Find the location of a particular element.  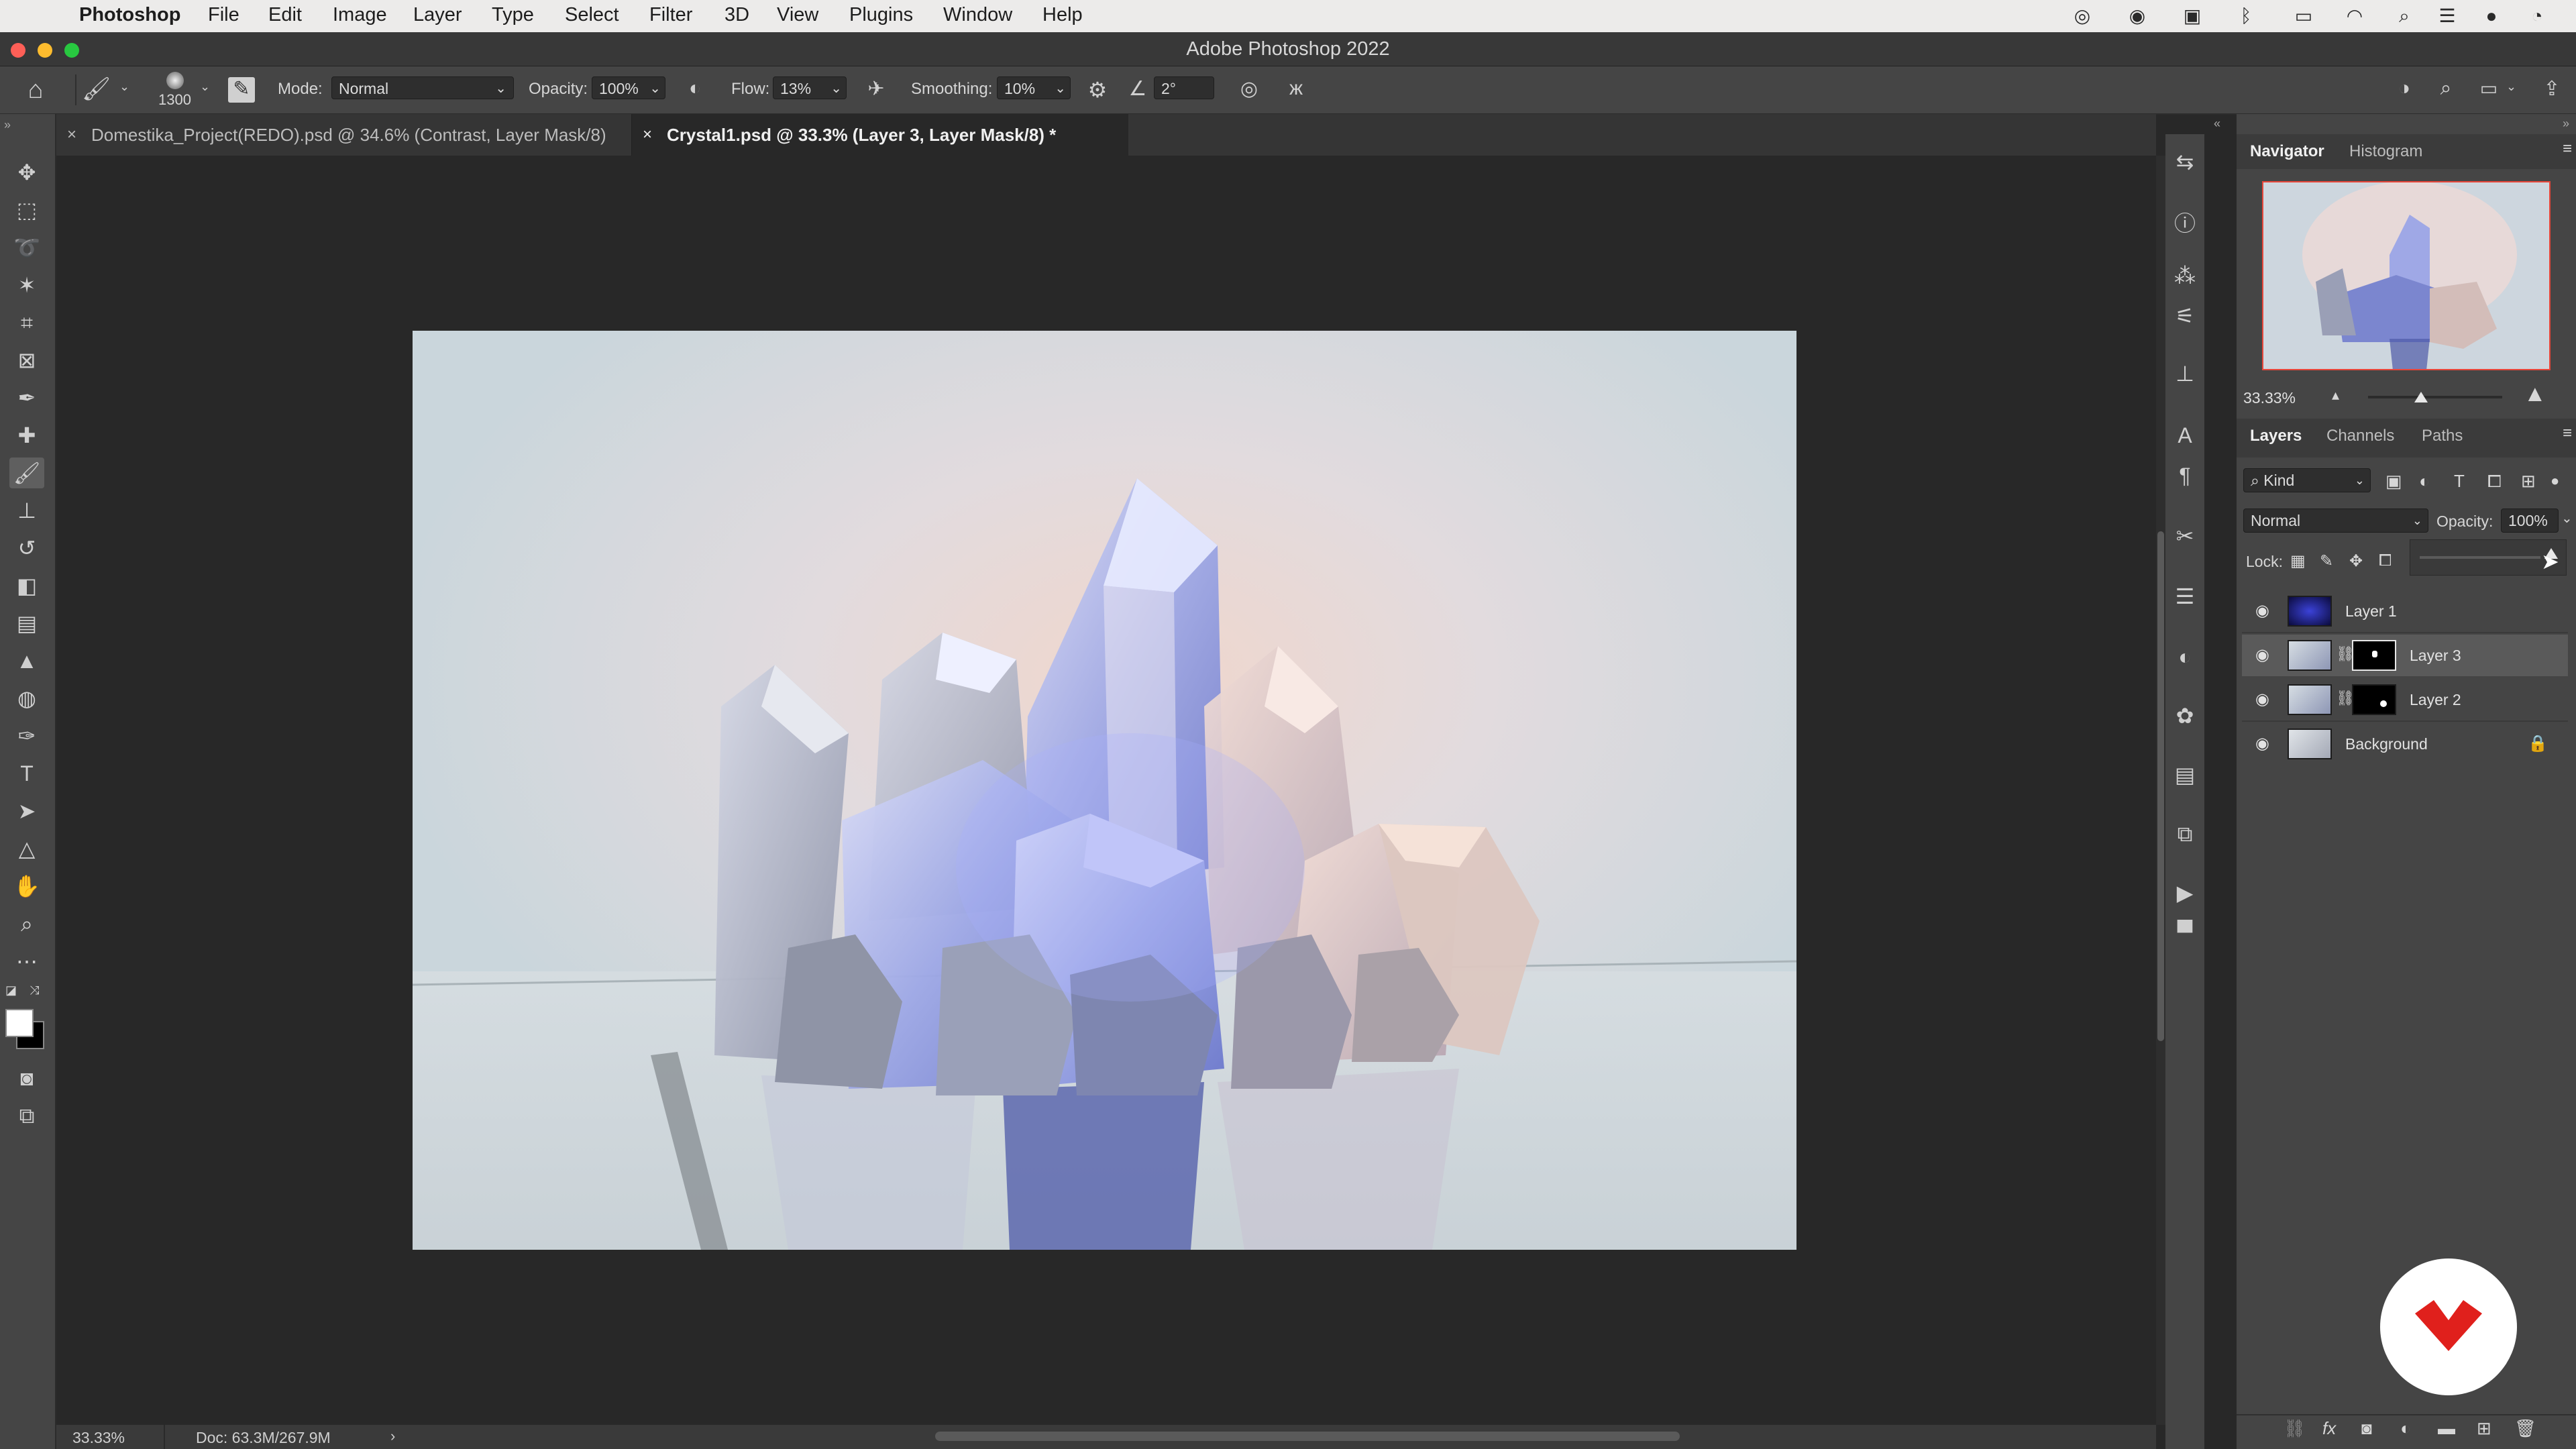

add-mask-icon: ◙ is located at coordinates (2366, 1428).